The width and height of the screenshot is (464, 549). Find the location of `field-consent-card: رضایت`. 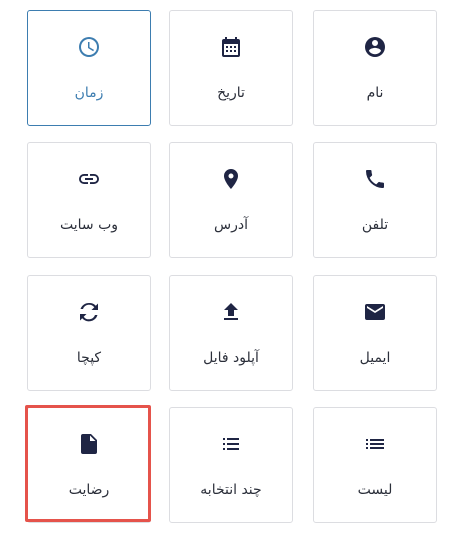

field-consent-card: رضایت is located at coordinates (89, 465).